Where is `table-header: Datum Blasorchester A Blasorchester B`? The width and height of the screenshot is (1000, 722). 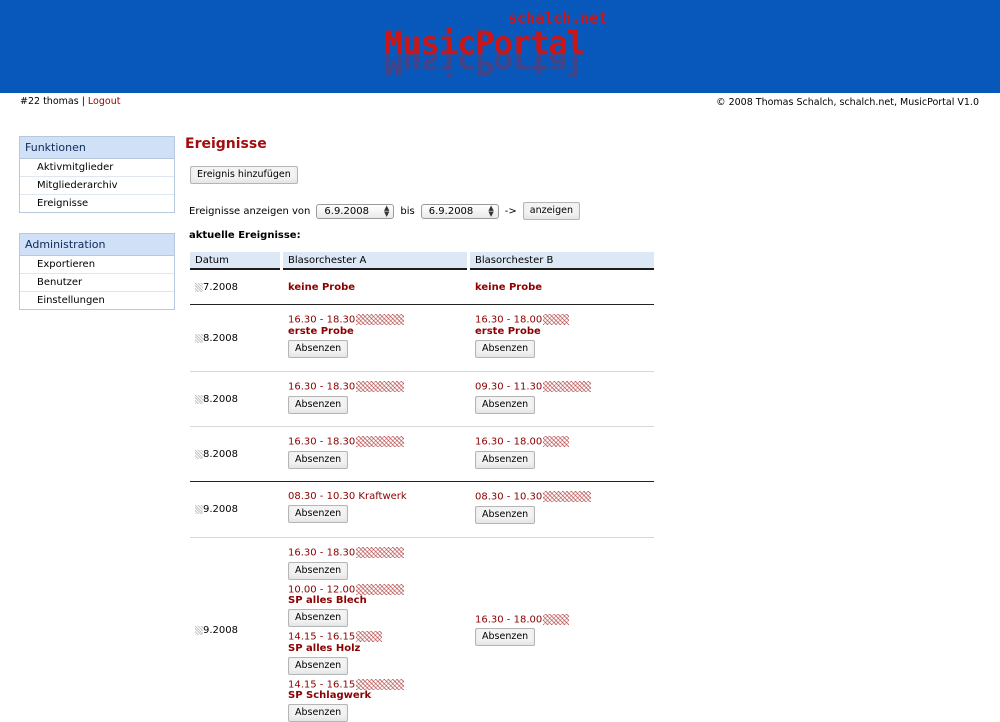 table-header: Datum Blasorchester A Blasorchester B is located at coordinates (422, 261).